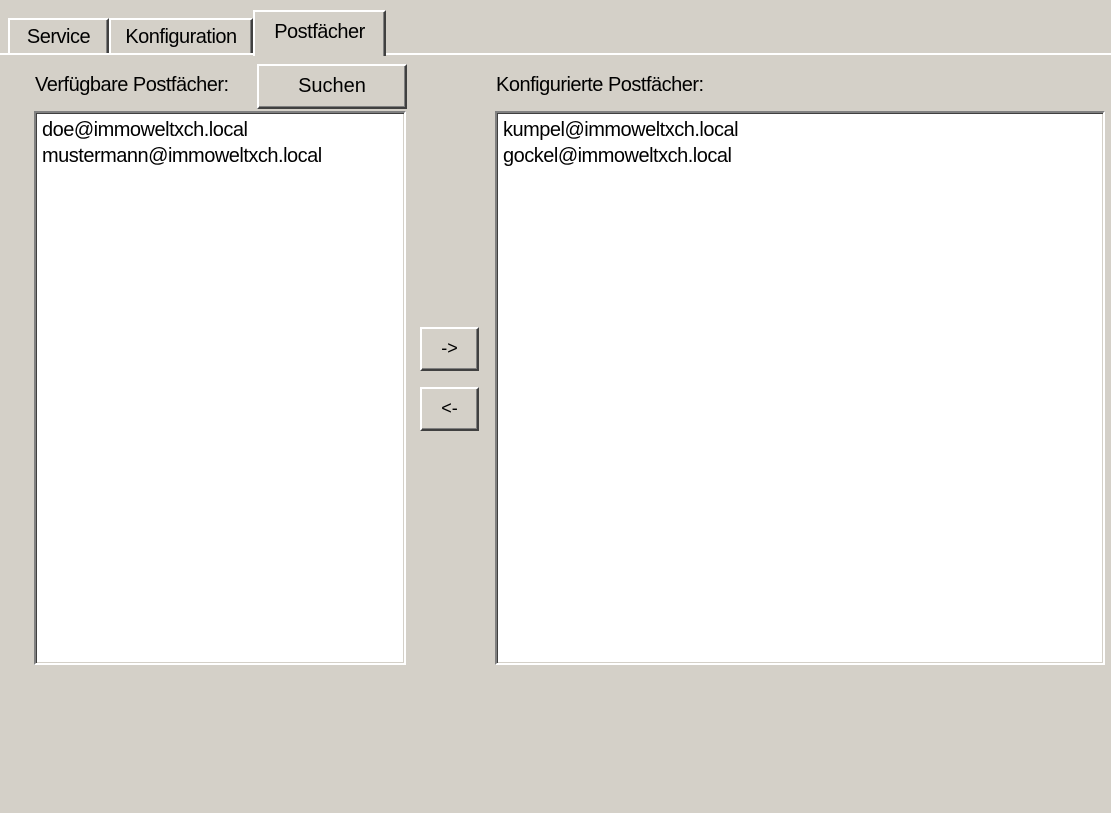 The image size is (1111, 813). What do you see at coordinates (600, 85) in the screenshot?
I see `configured-mailboxes-label: Konfigurierte Postfächer:` at bounding box center [600, 85].